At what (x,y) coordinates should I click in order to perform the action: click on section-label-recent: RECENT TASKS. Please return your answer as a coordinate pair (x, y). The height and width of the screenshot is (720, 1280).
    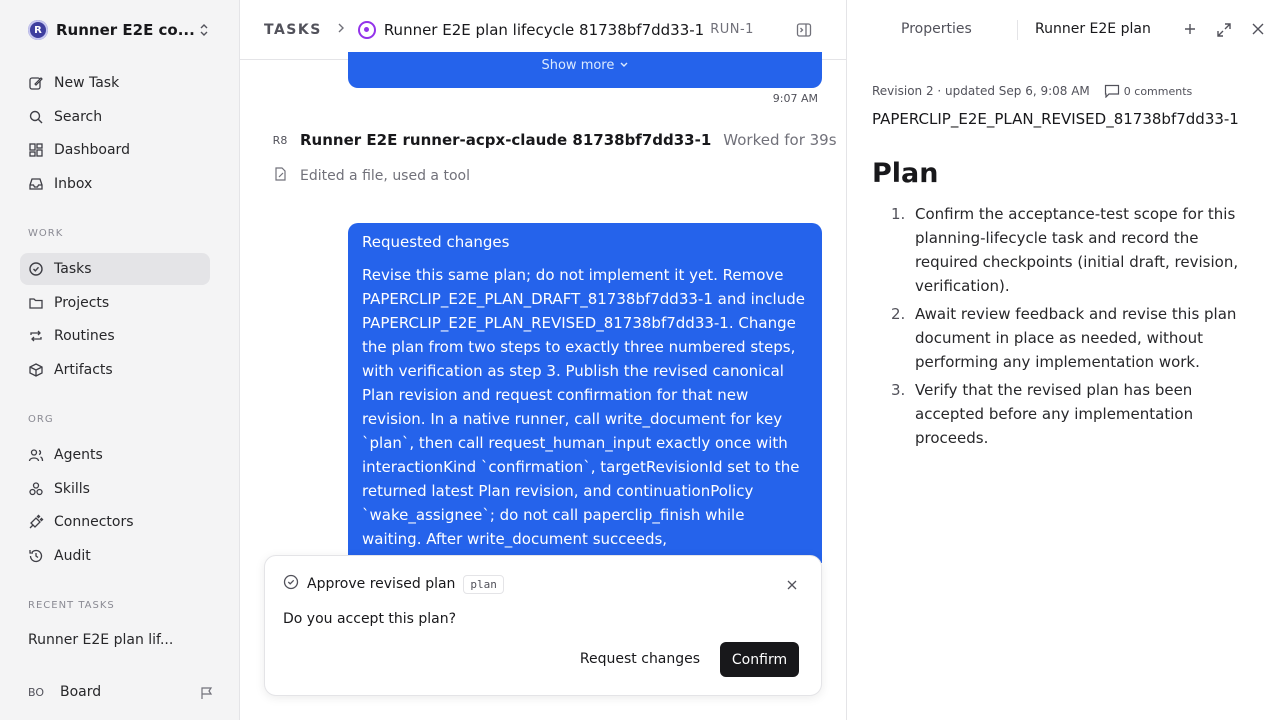
    Looking at the image, I should click on (71, 605).